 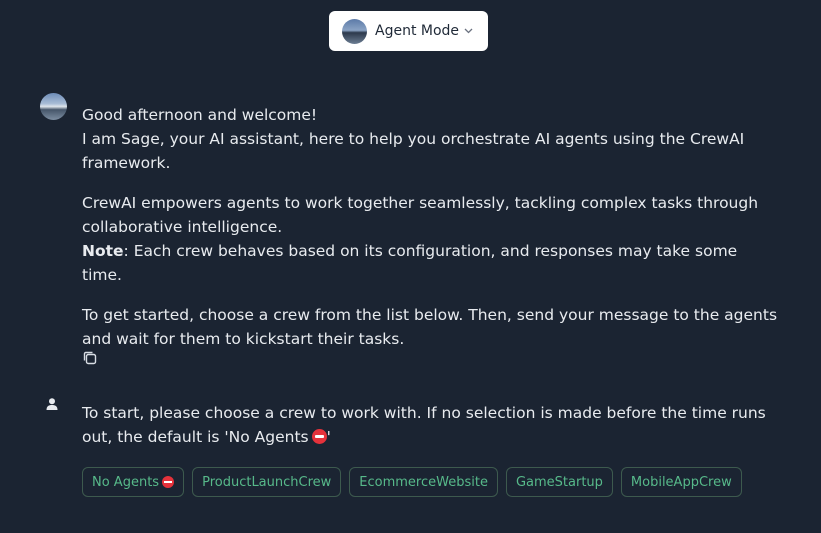 I want to click on crew-button-ecommercewebsite: EcommerceWebsite, so click(x=423, y=482).